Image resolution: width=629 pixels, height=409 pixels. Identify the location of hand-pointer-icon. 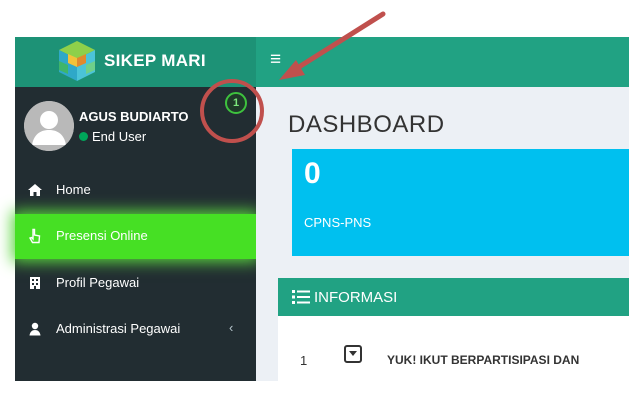
(34, 236).